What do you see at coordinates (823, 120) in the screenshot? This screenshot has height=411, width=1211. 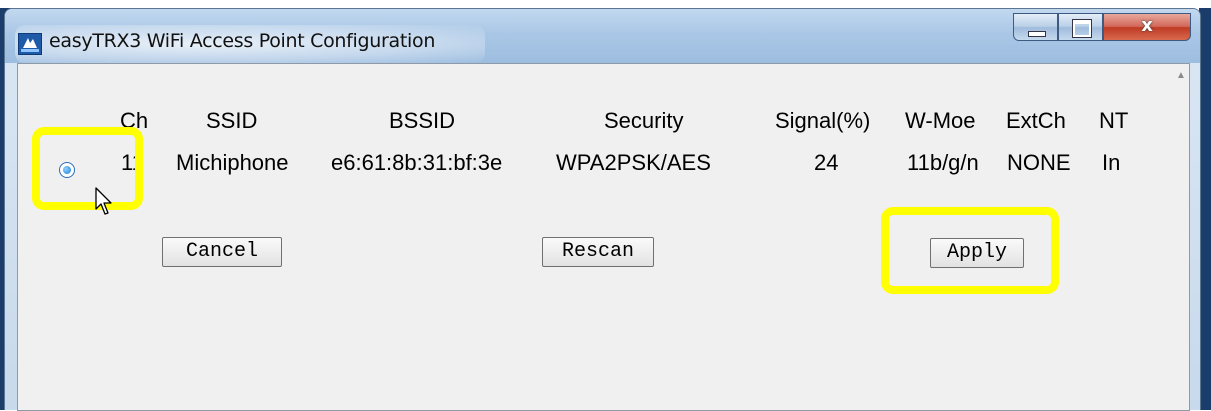 I see `column-header-signal: Signal(%)` at bounding box center [823, 120].